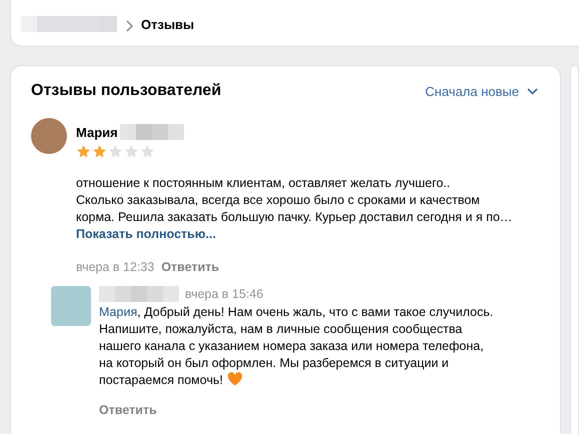  I want to click on review-time: вчера в 12:33, so click(115, 267).